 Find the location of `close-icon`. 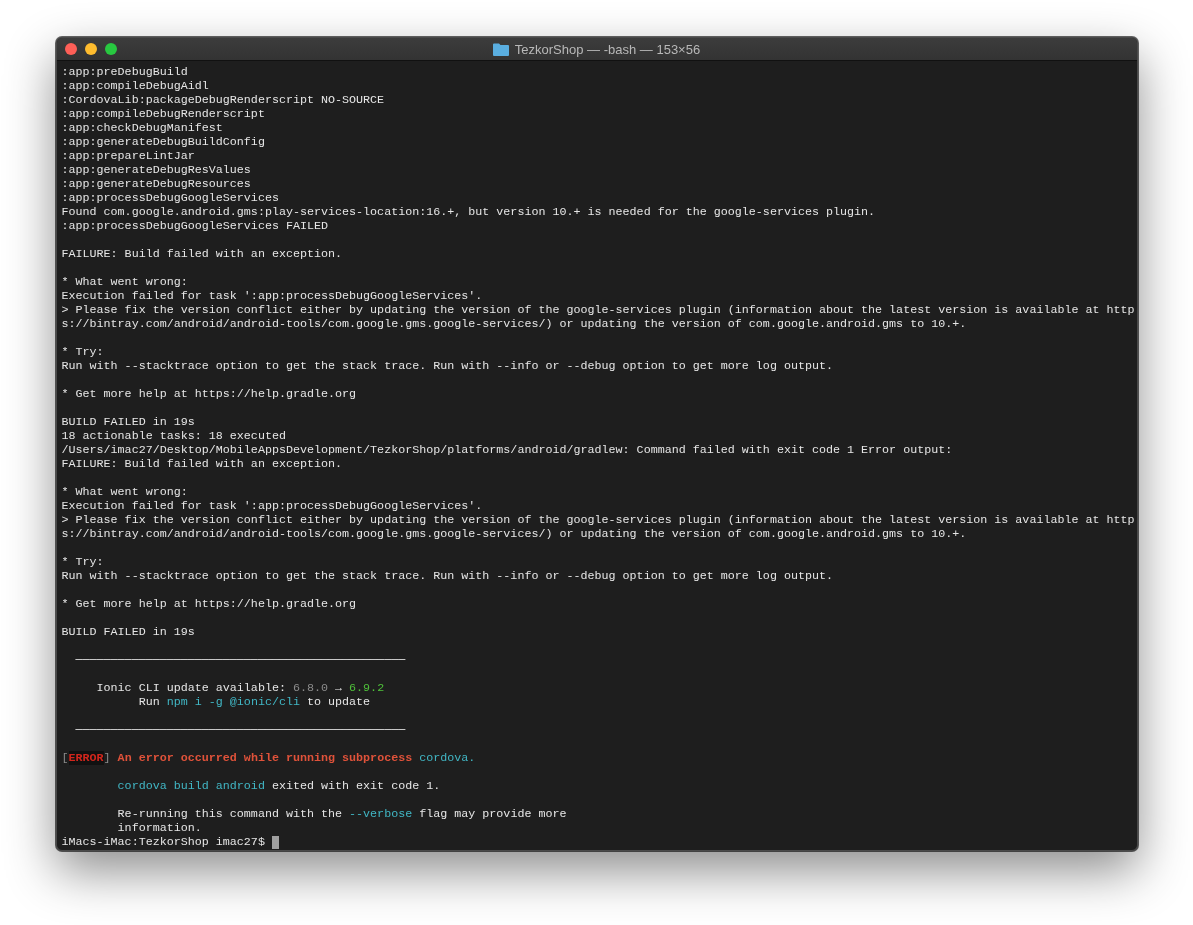

close-icon is located at coordinates (70, 49).